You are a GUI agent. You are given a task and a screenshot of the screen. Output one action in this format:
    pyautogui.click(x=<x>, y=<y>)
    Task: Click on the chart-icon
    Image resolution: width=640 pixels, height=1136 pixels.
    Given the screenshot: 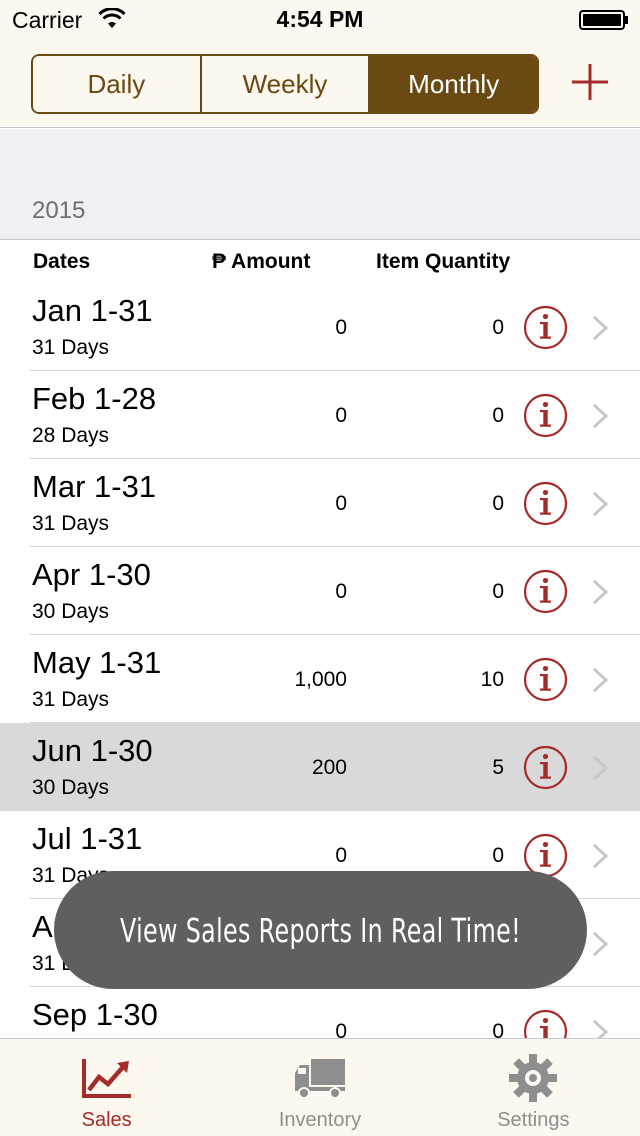 What is the action you would take?
    pyautogui.click(x=106, y=1078)
    